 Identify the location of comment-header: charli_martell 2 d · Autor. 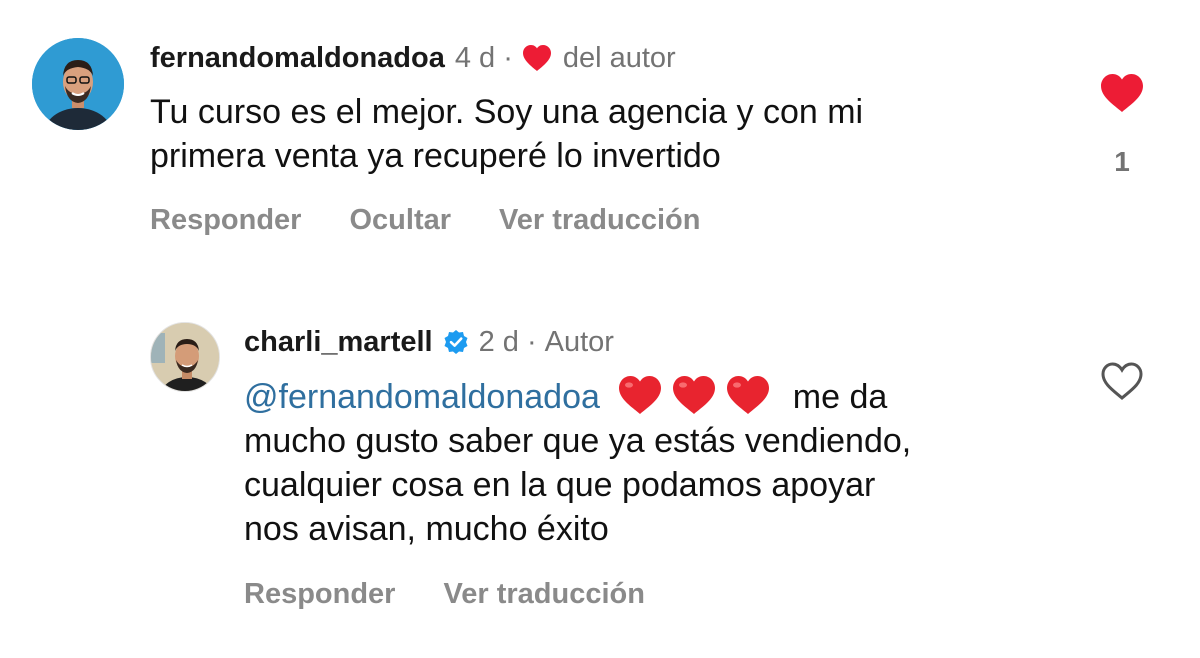
(429, 342).